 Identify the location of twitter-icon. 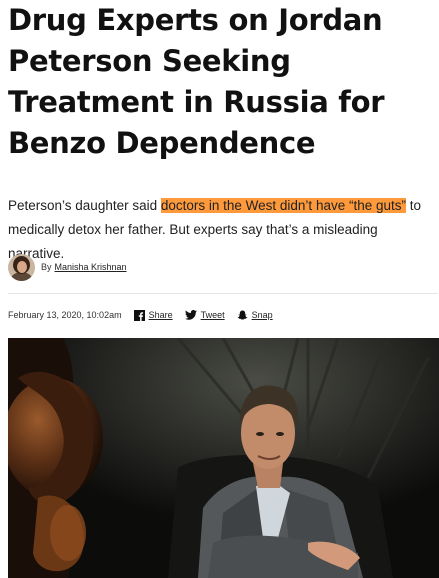
(190, 315).